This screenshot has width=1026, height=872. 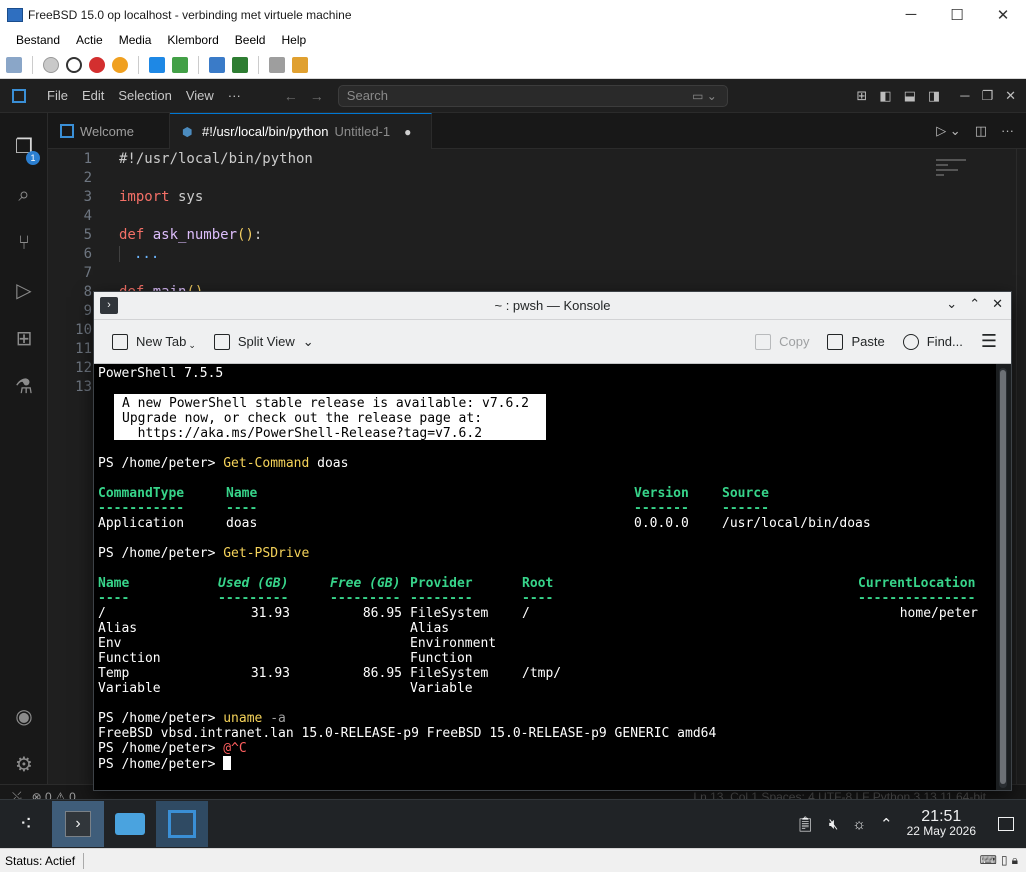 What do you see at coordinates (911, 14) in the screenshot?
I see `minimize-button: ─` at bounding box center [911, 14].